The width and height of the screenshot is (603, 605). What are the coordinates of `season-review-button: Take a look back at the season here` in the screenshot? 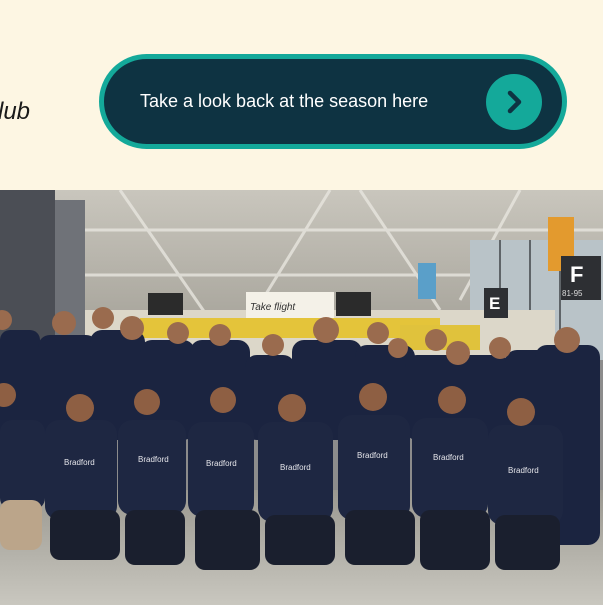 It's located at (333, 101).